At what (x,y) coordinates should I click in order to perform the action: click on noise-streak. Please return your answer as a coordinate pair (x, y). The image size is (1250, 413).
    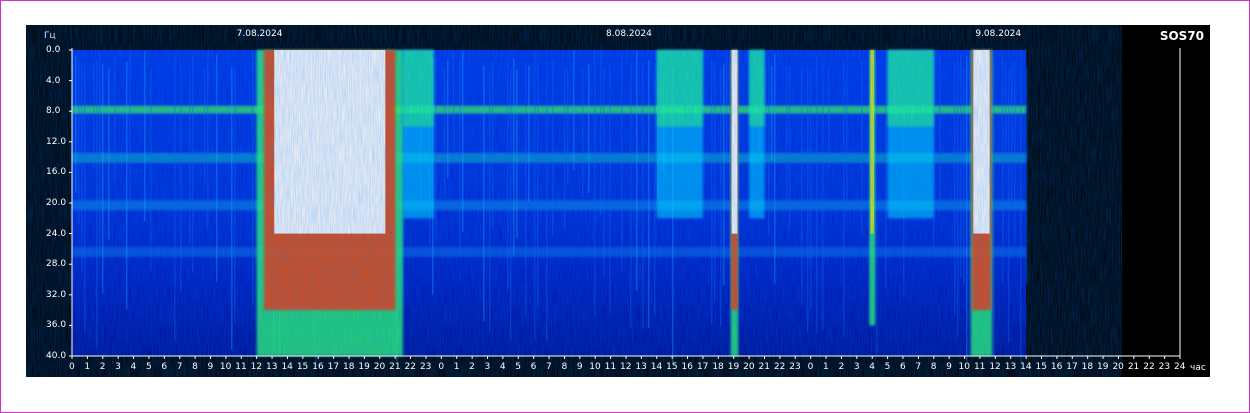
    Looking at the image, I should click on (1027, 175).